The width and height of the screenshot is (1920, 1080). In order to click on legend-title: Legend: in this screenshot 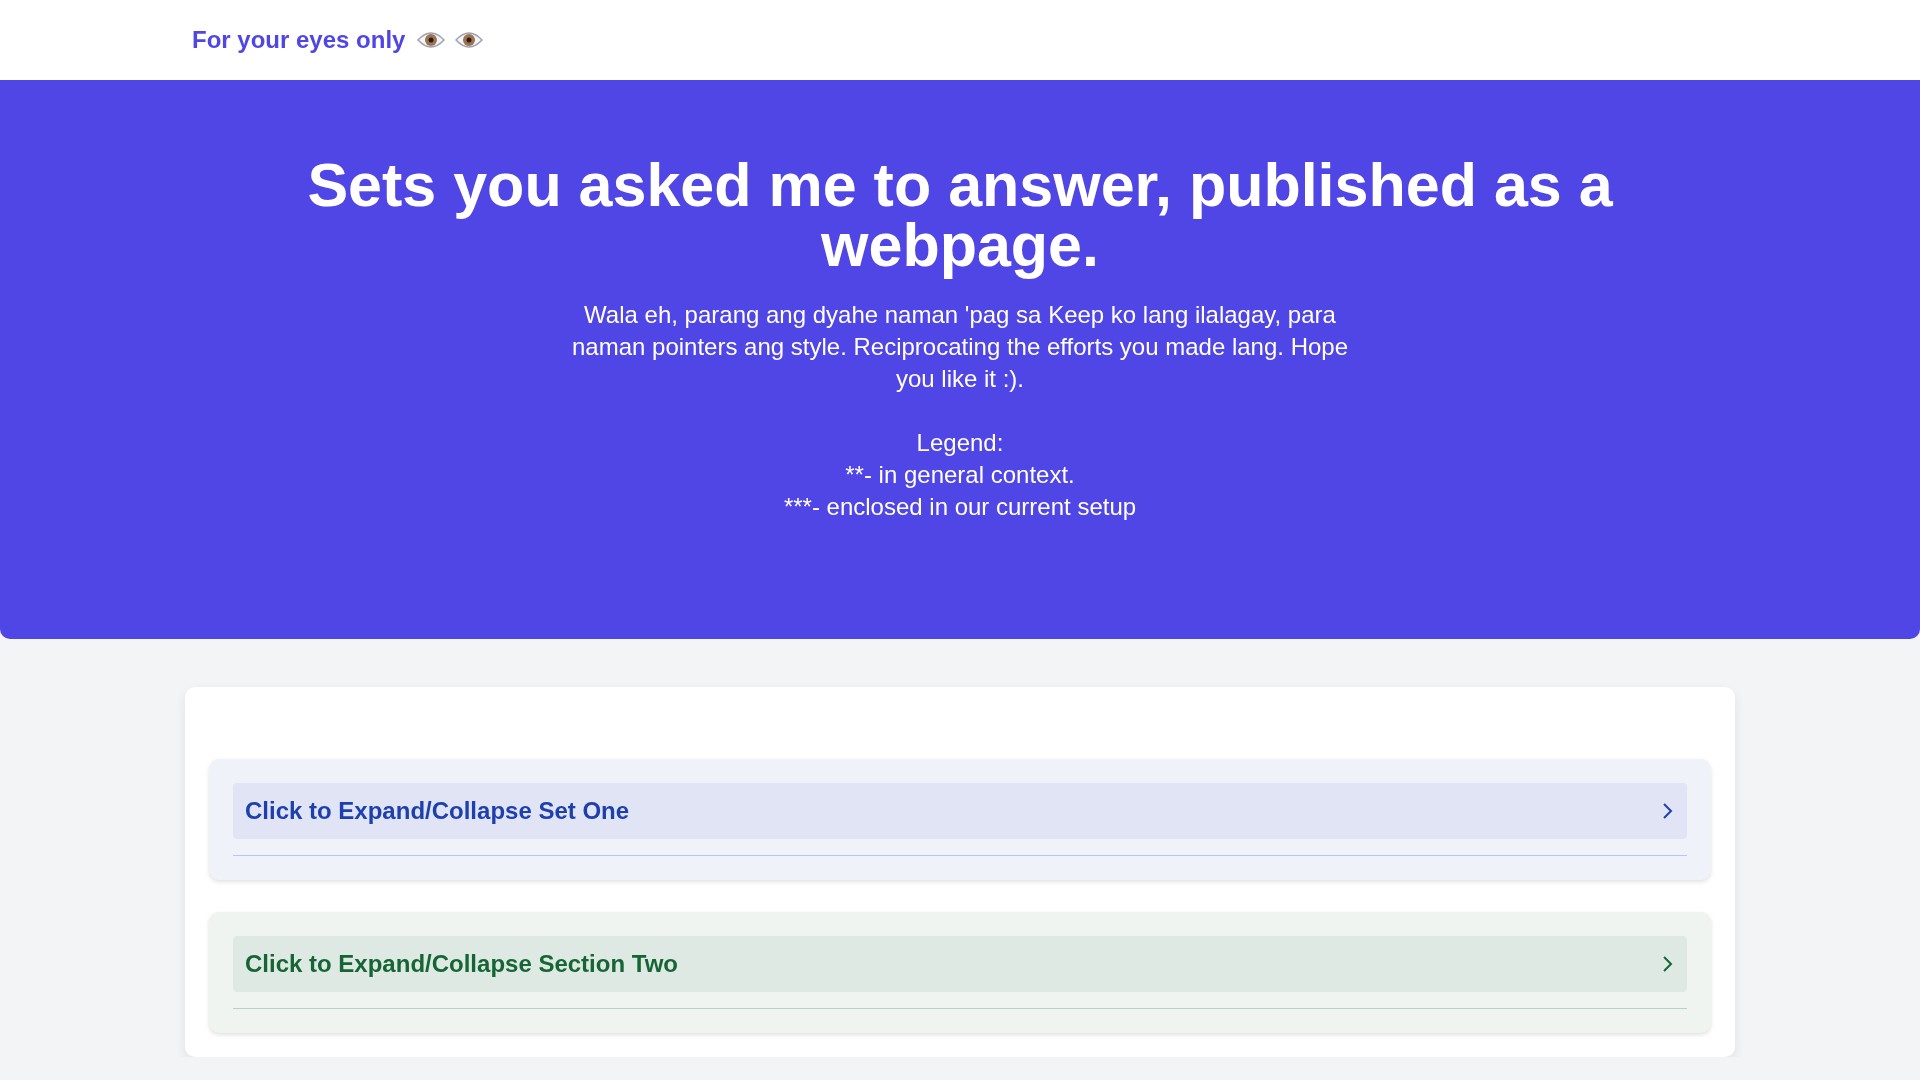, I will do `click(960, 443)`.